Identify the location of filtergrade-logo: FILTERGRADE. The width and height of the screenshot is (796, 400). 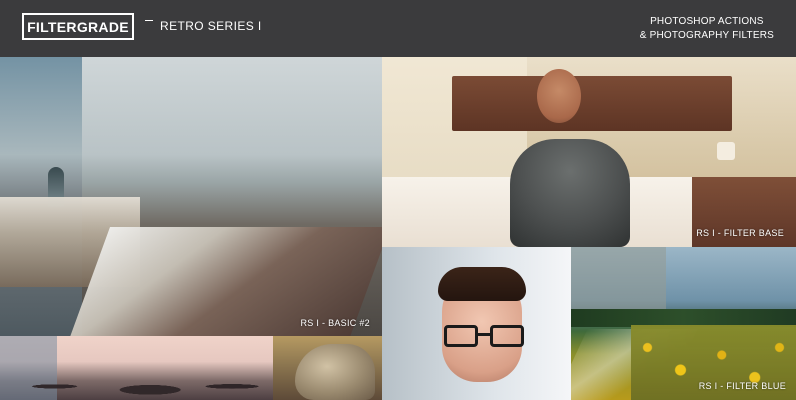
(78, 26).